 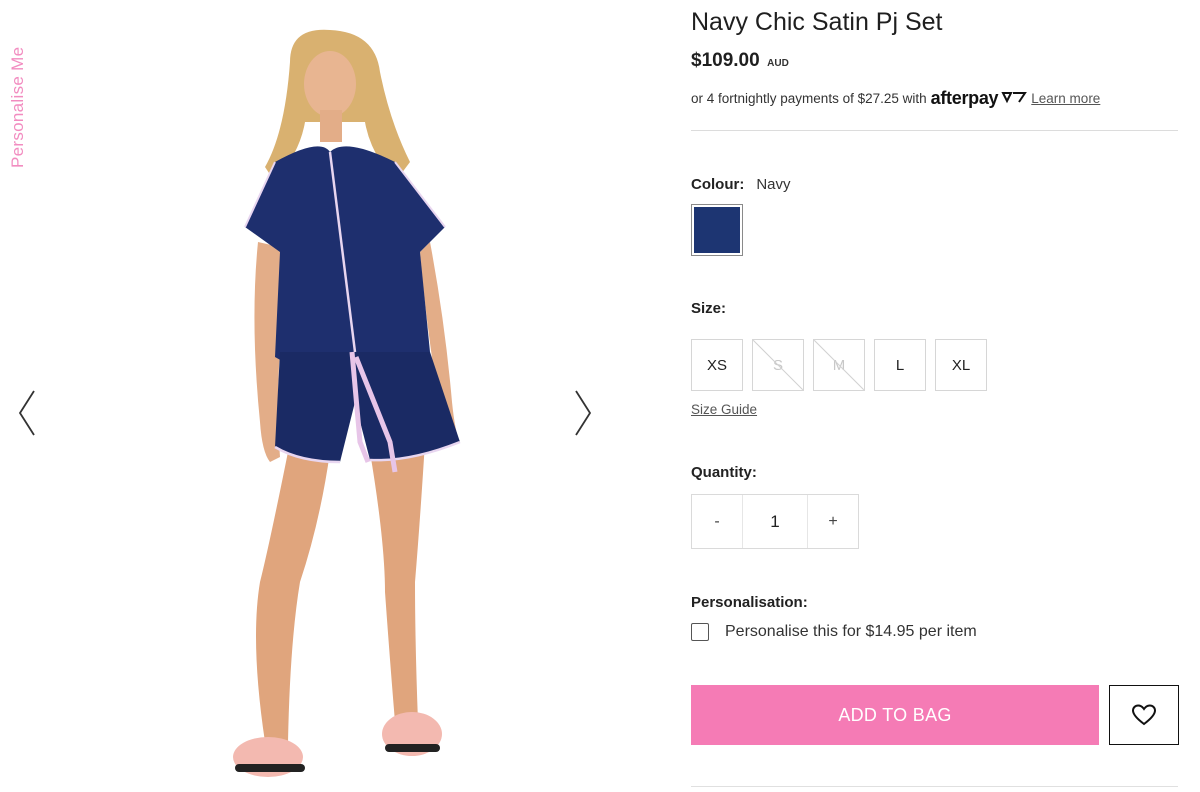 I want to click on size-option-xl: XL, so click(x=961, y=365).